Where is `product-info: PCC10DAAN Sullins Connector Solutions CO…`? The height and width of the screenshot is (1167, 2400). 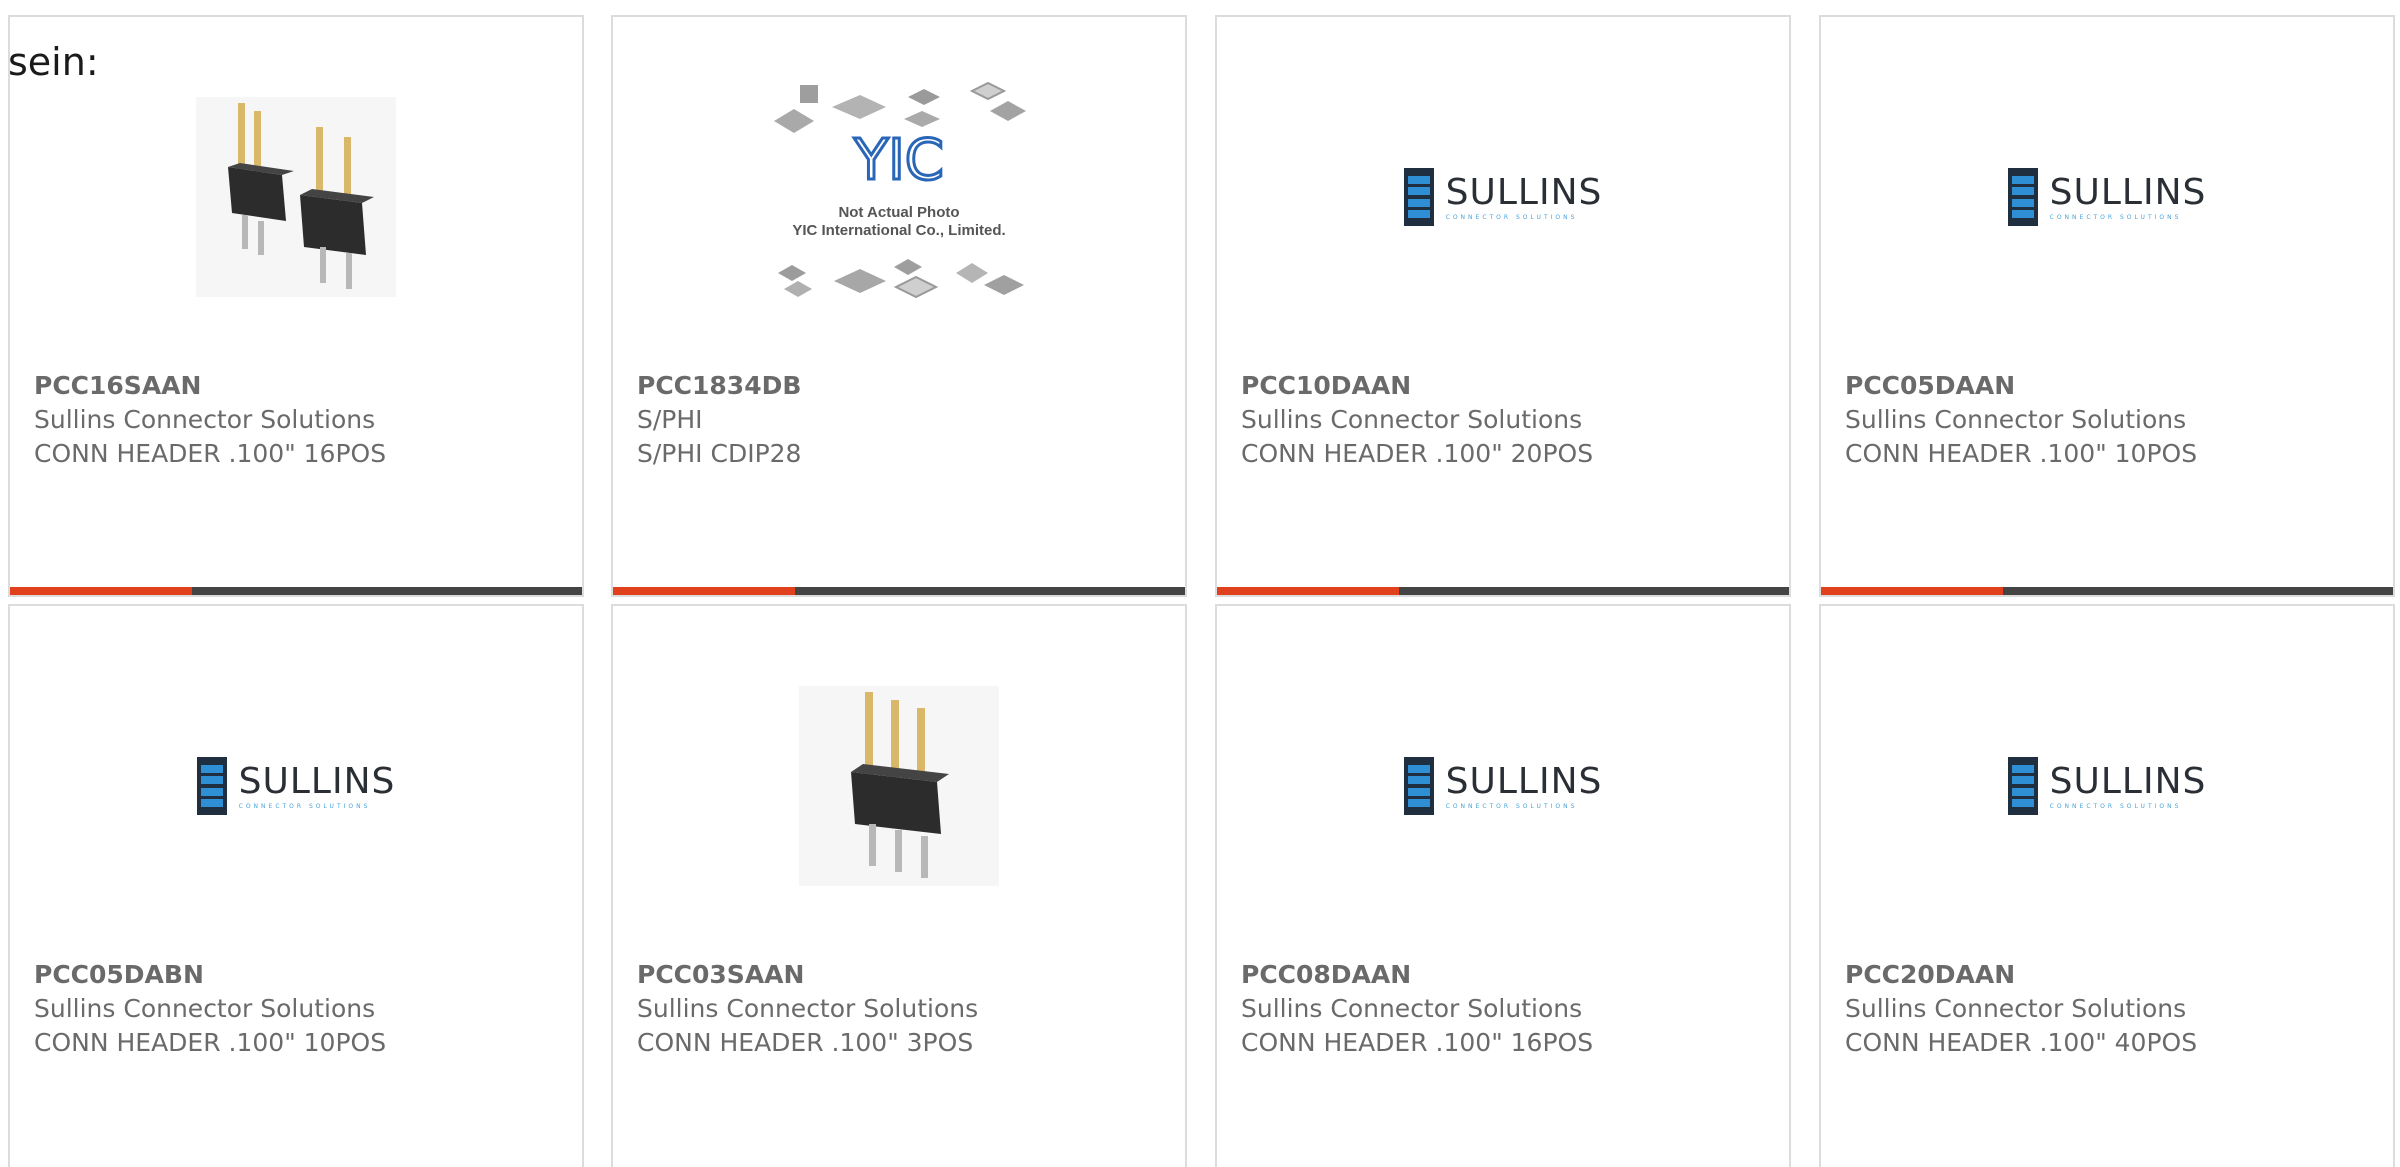
product-info: PCC10DAAN Sullins Connector Solutions CO… is located at coordinates (1507, 420).